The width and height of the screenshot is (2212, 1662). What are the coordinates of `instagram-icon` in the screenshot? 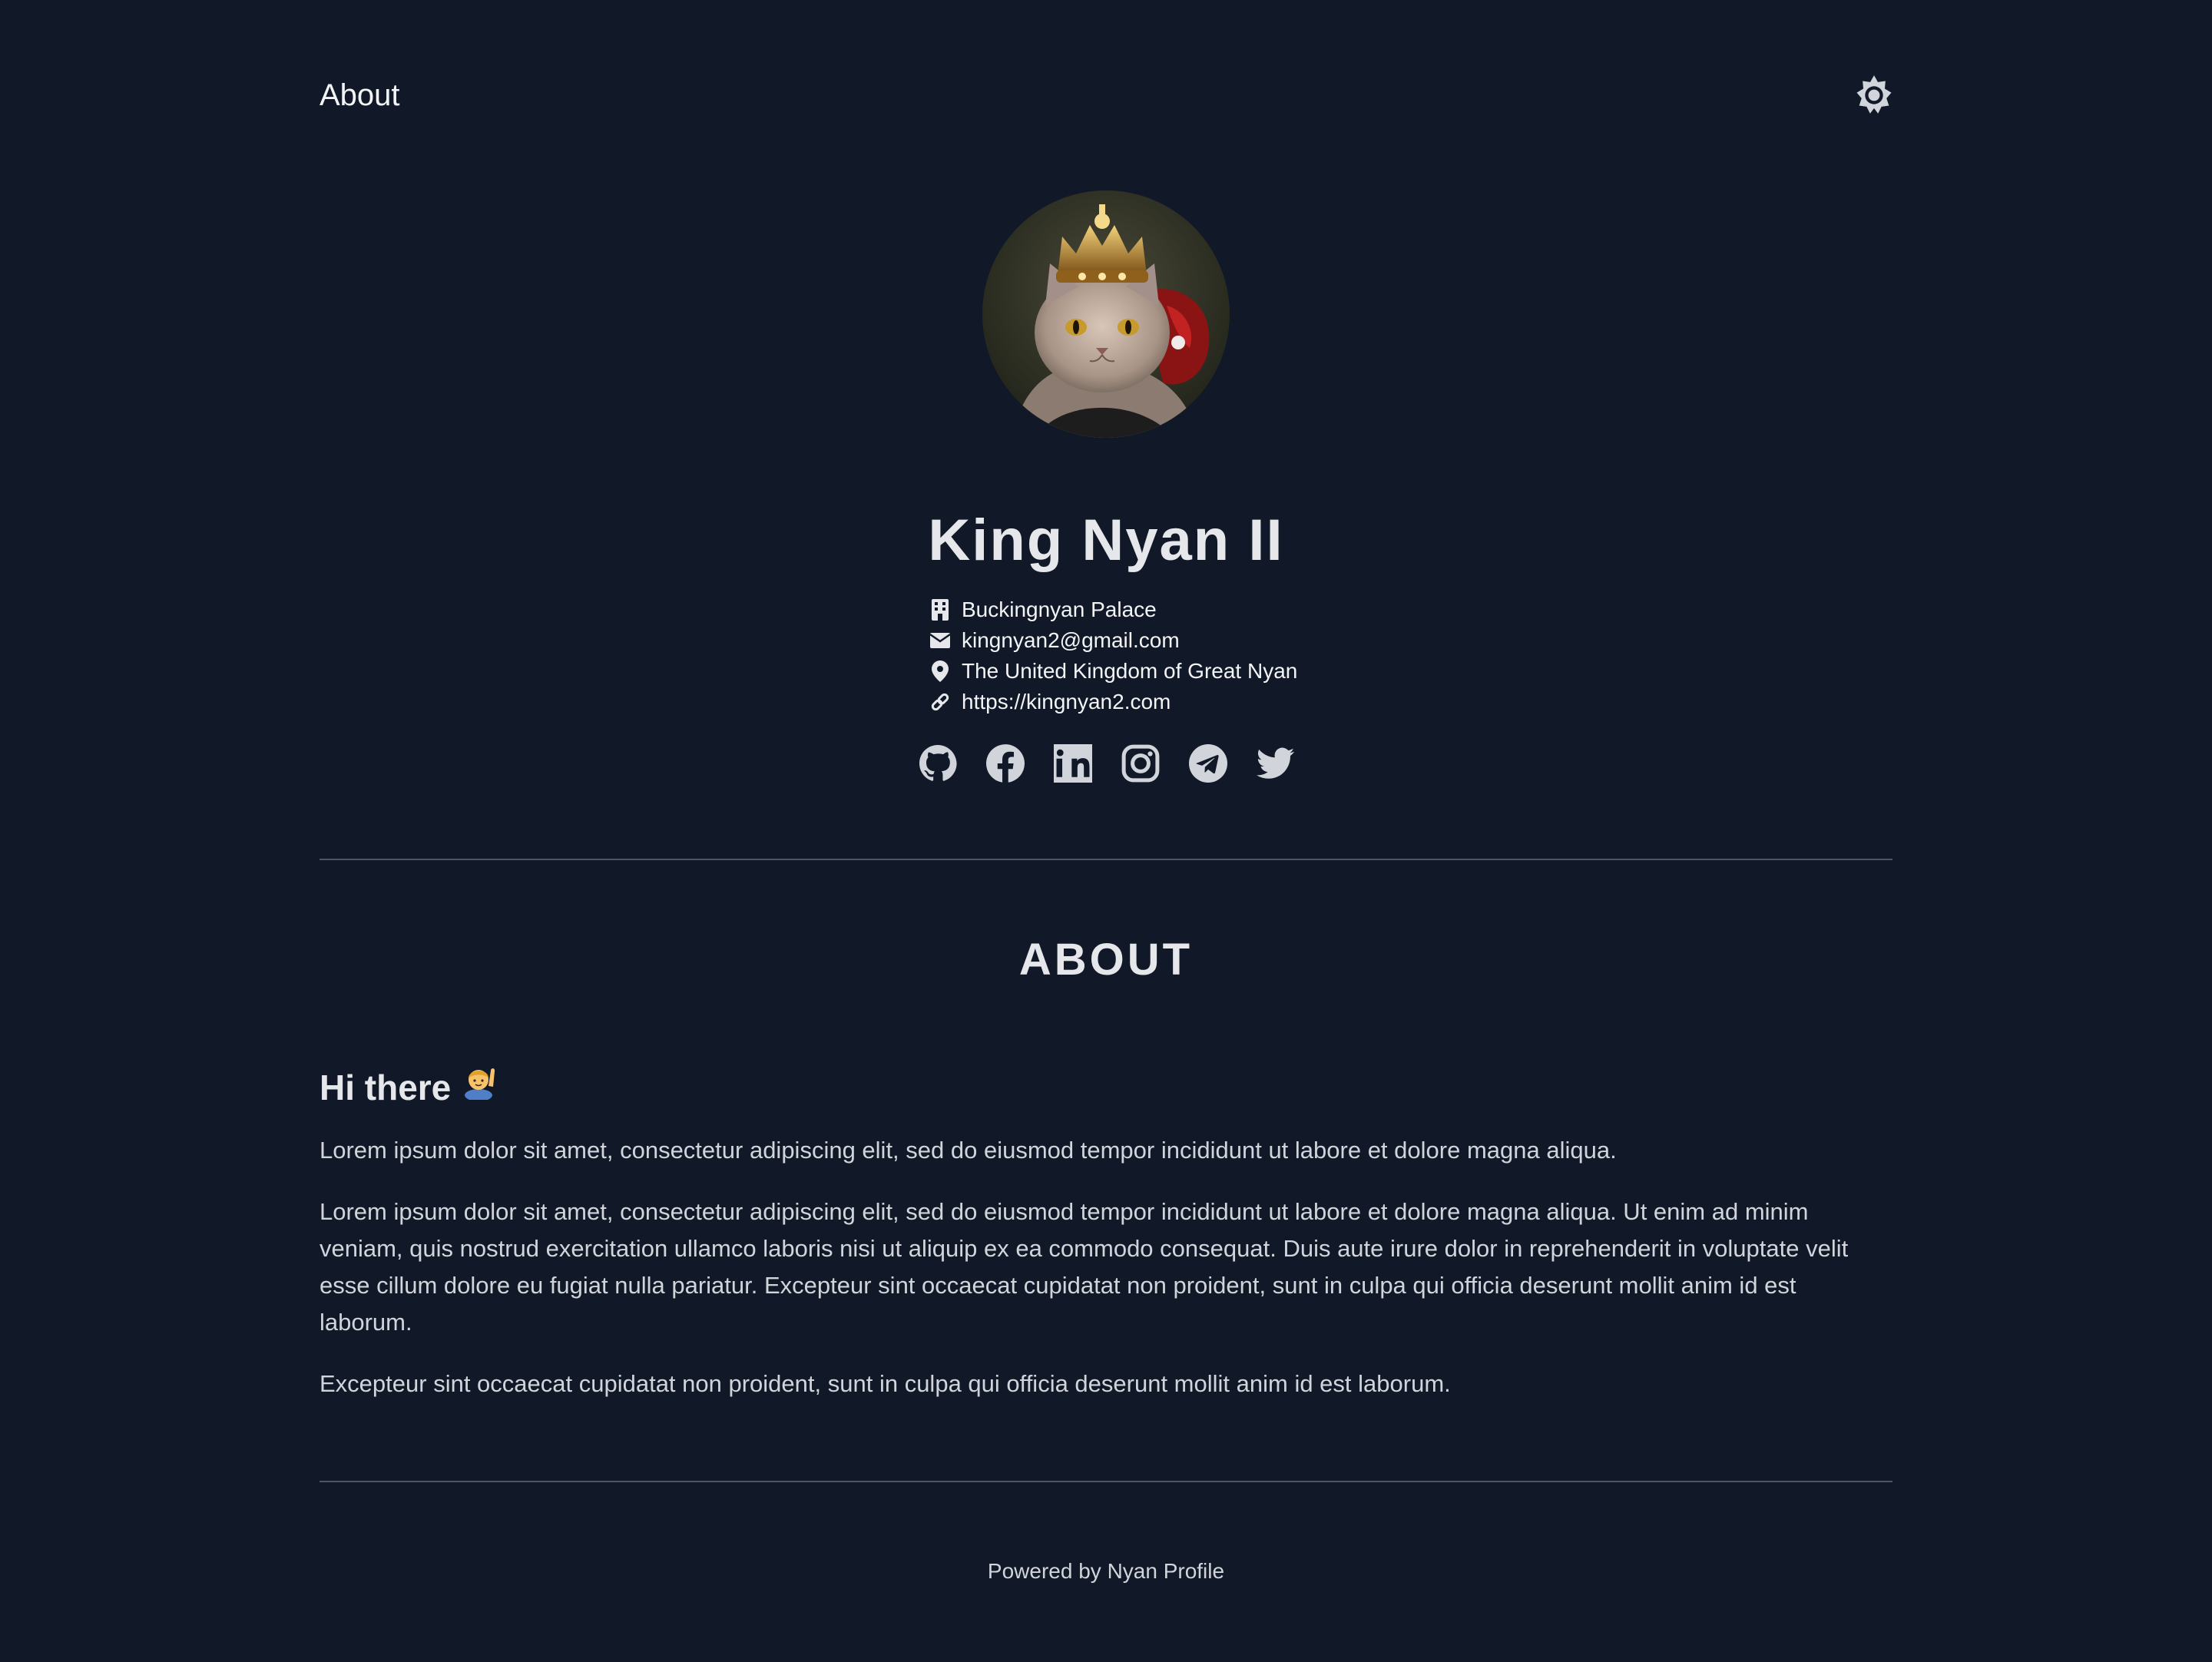 It's located at (1140, 763).